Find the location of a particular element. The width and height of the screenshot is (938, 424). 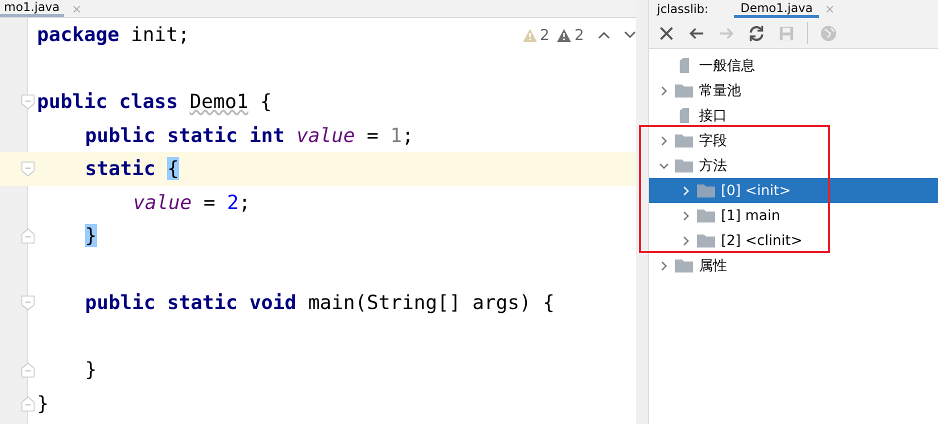

tree-item: 常量池 is located at coordinates (793, 90).